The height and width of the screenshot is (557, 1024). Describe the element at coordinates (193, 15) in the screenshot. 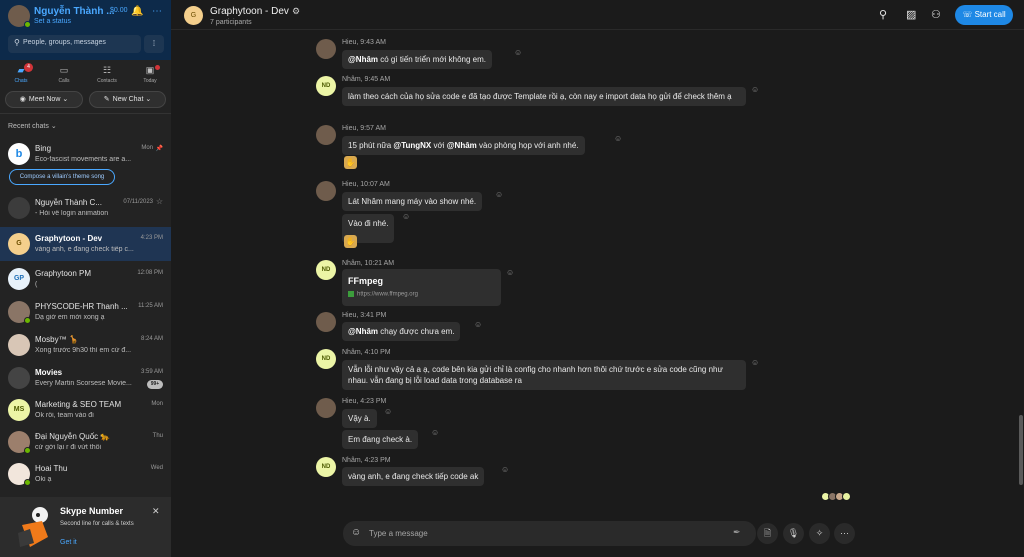

I see `group-avatar: G` at that location.